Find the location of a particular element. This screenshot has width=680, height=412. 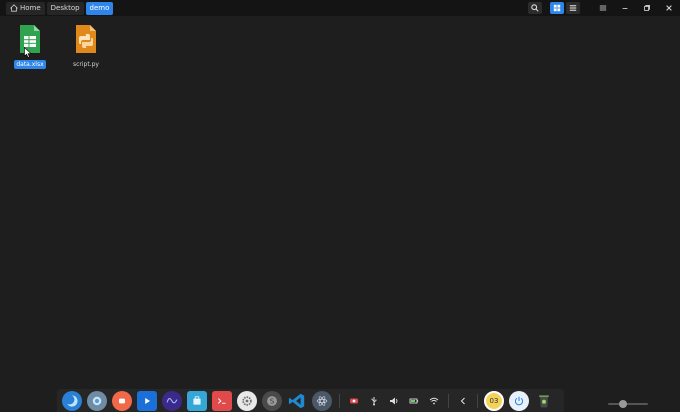

close-icon is located at coordinates (669, 8).